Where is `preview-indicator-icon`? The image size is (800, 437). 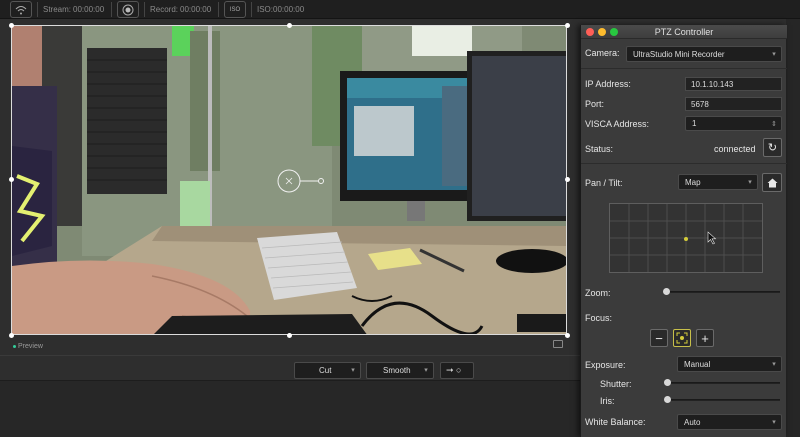
preview-indicator-icon is located at coordinates (14, 346).